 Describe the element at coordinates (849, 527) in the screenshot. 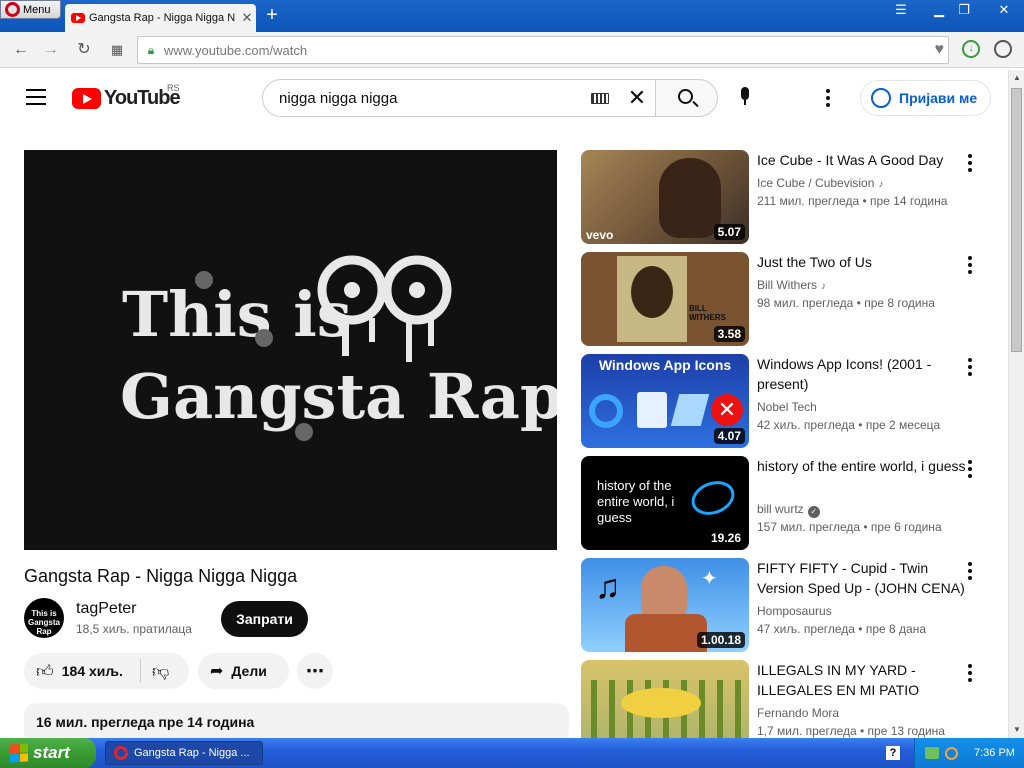

I see `related-meta: 157 мил. прегледа • пре 6 година` at that location.